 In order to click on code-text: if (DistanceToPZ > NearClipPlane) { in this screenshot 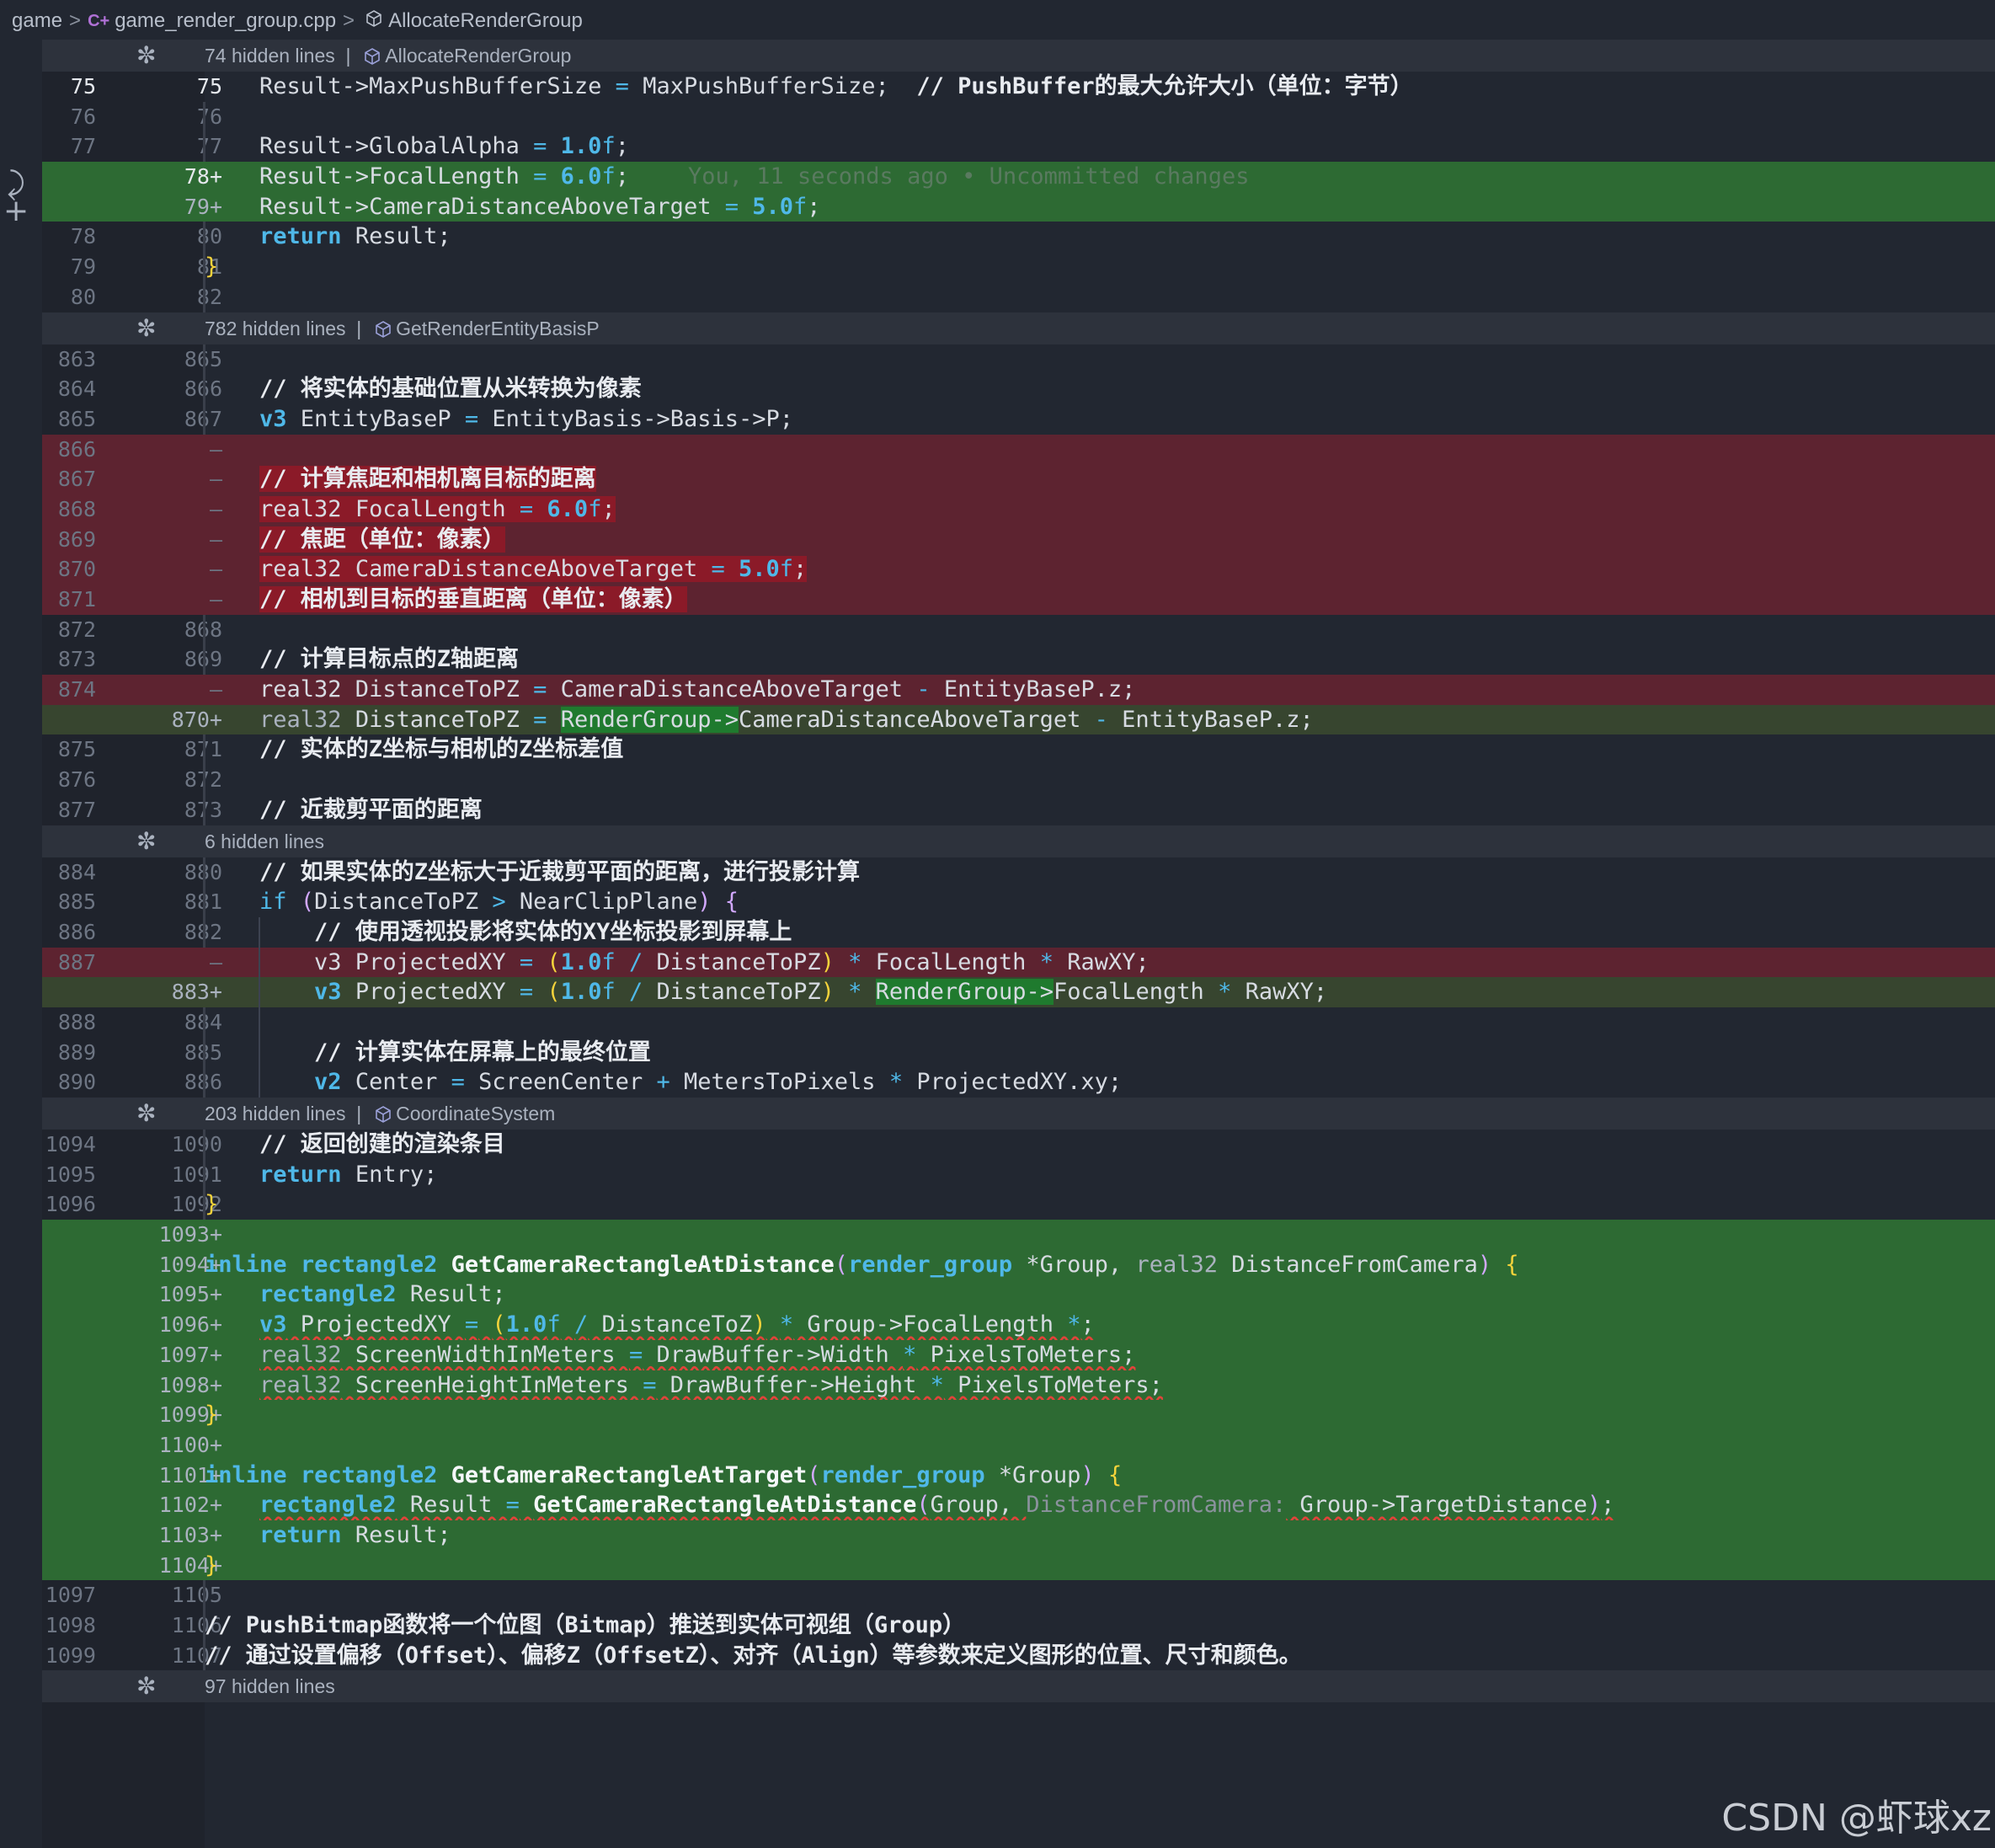, I will do `click(472, 902)`.